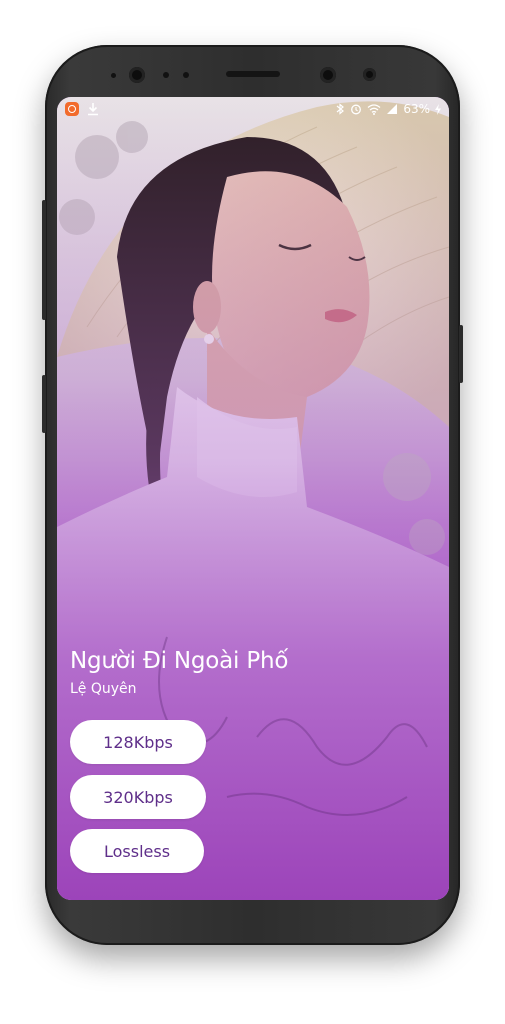 This screenshot has height=1024, width=505. Describe the element at coordinates (103, 689) in the screenshot. I see `song-artist: Lệ Quyên` at that location.